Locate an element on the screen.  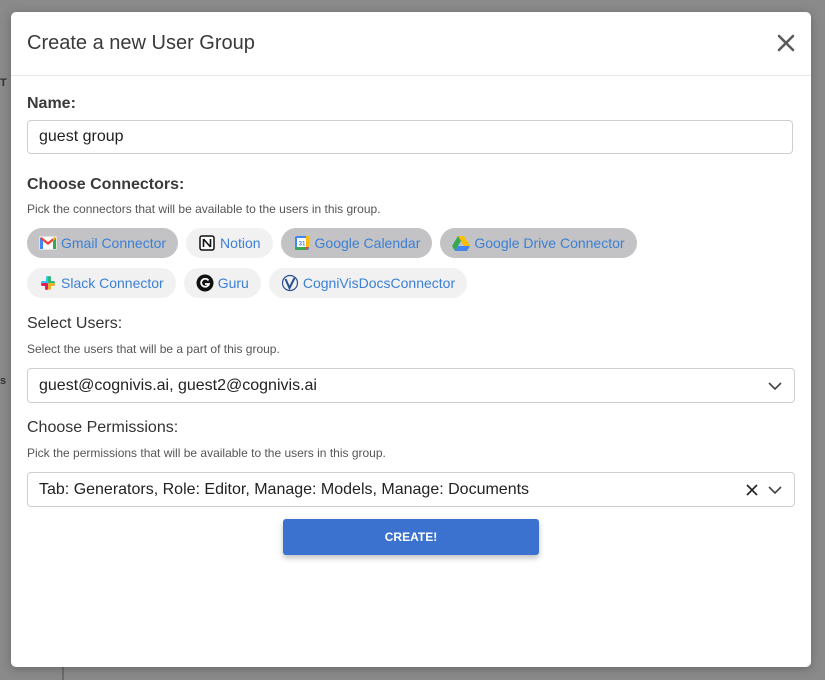
google-drive-icon is located at coordinates (461, 243).